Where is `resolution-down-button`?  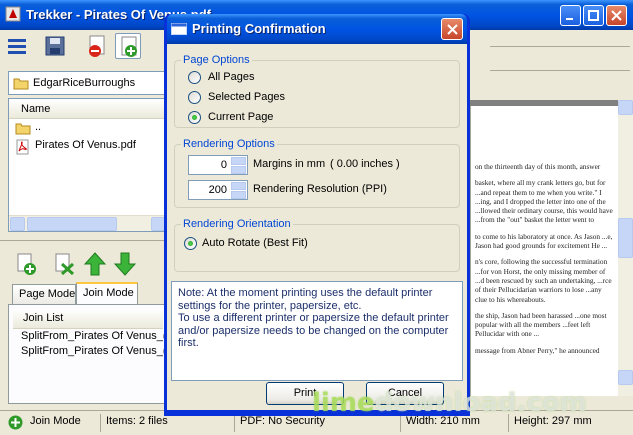
resolution-down-button is located at coordinates (238, 195).